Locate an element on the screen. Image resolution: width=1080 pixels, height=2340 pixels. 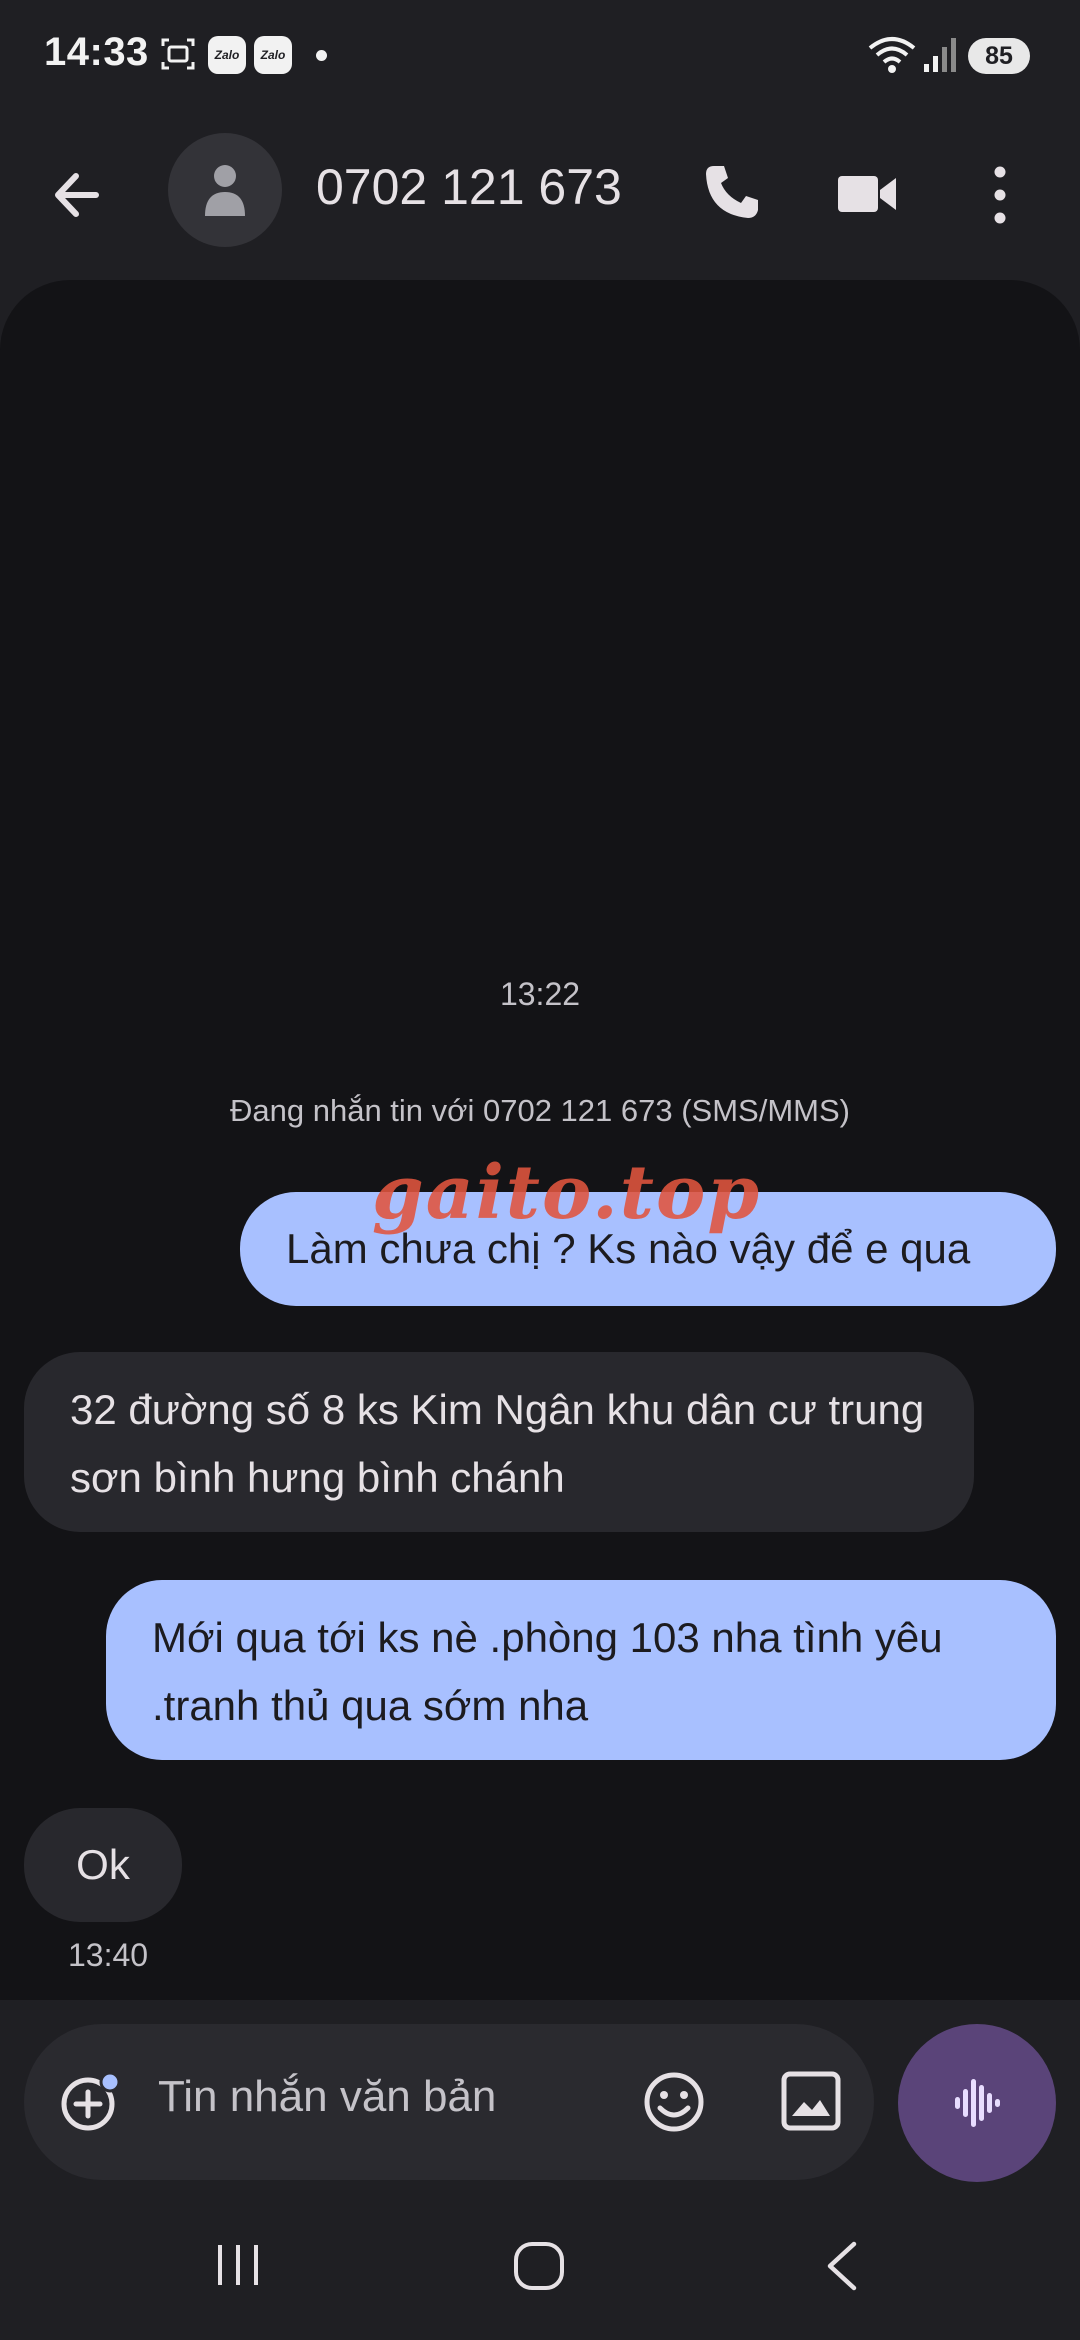
screenshot-icon is located at coordinates (178, 54).